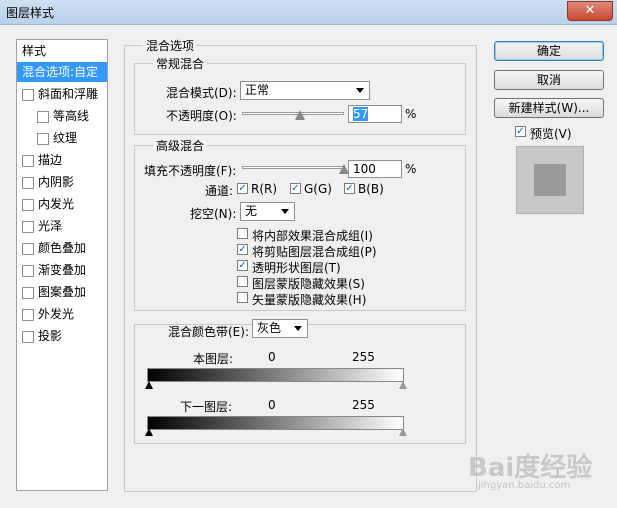  I want to click on style-item-label: 等高线, so click(71, 116).